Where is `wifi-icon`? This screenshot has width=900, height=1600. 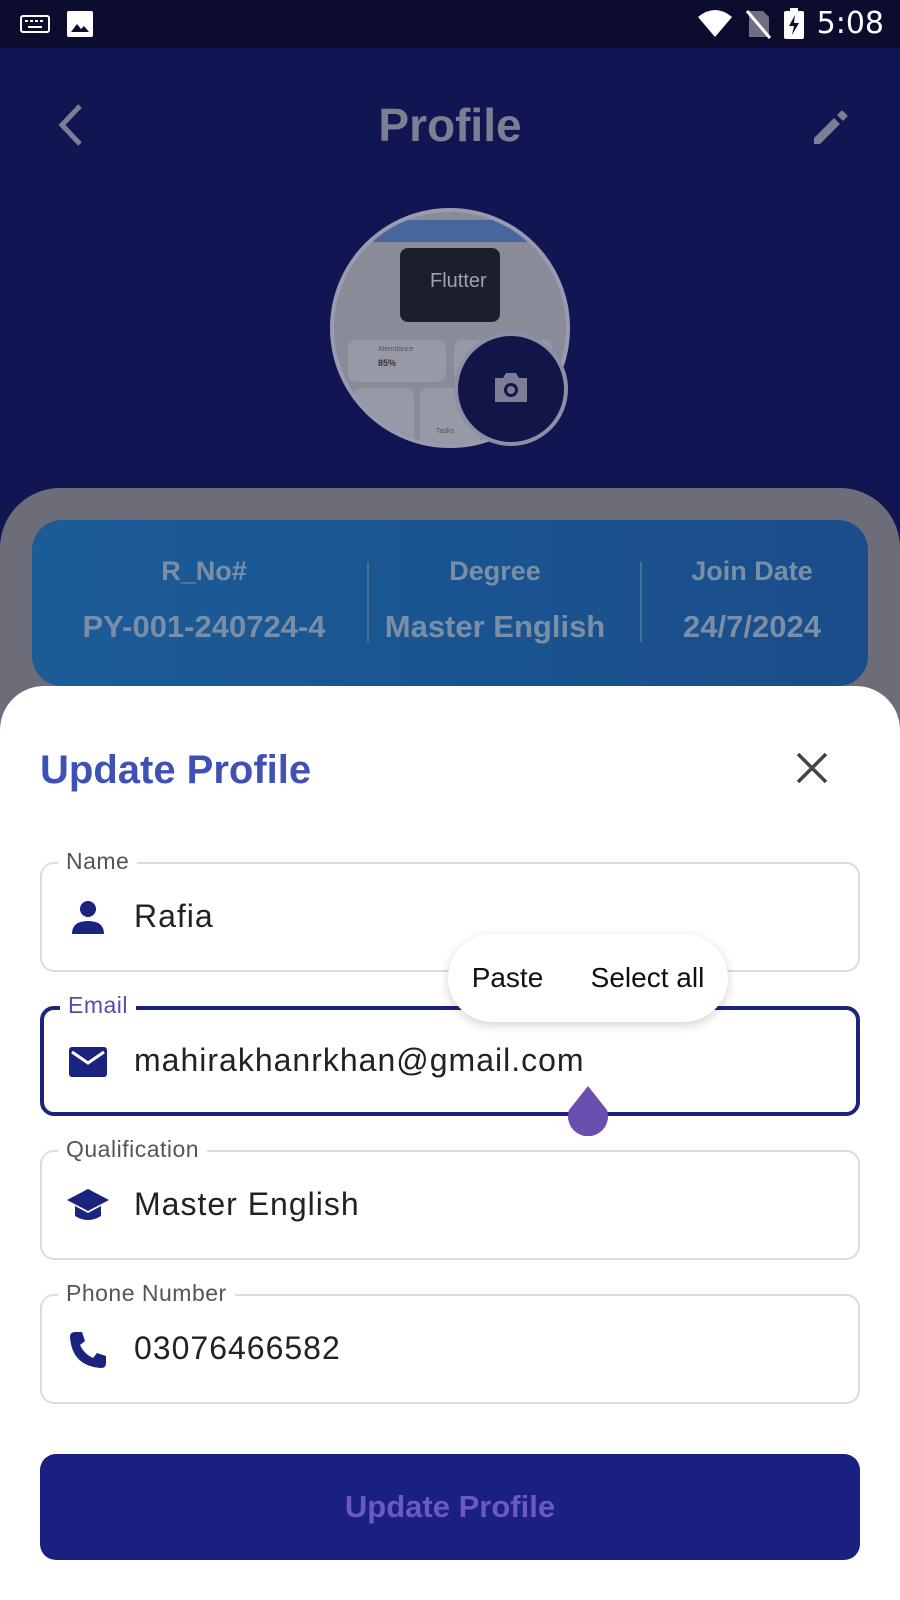 wifi-icon is located at coordinates (714, 23).